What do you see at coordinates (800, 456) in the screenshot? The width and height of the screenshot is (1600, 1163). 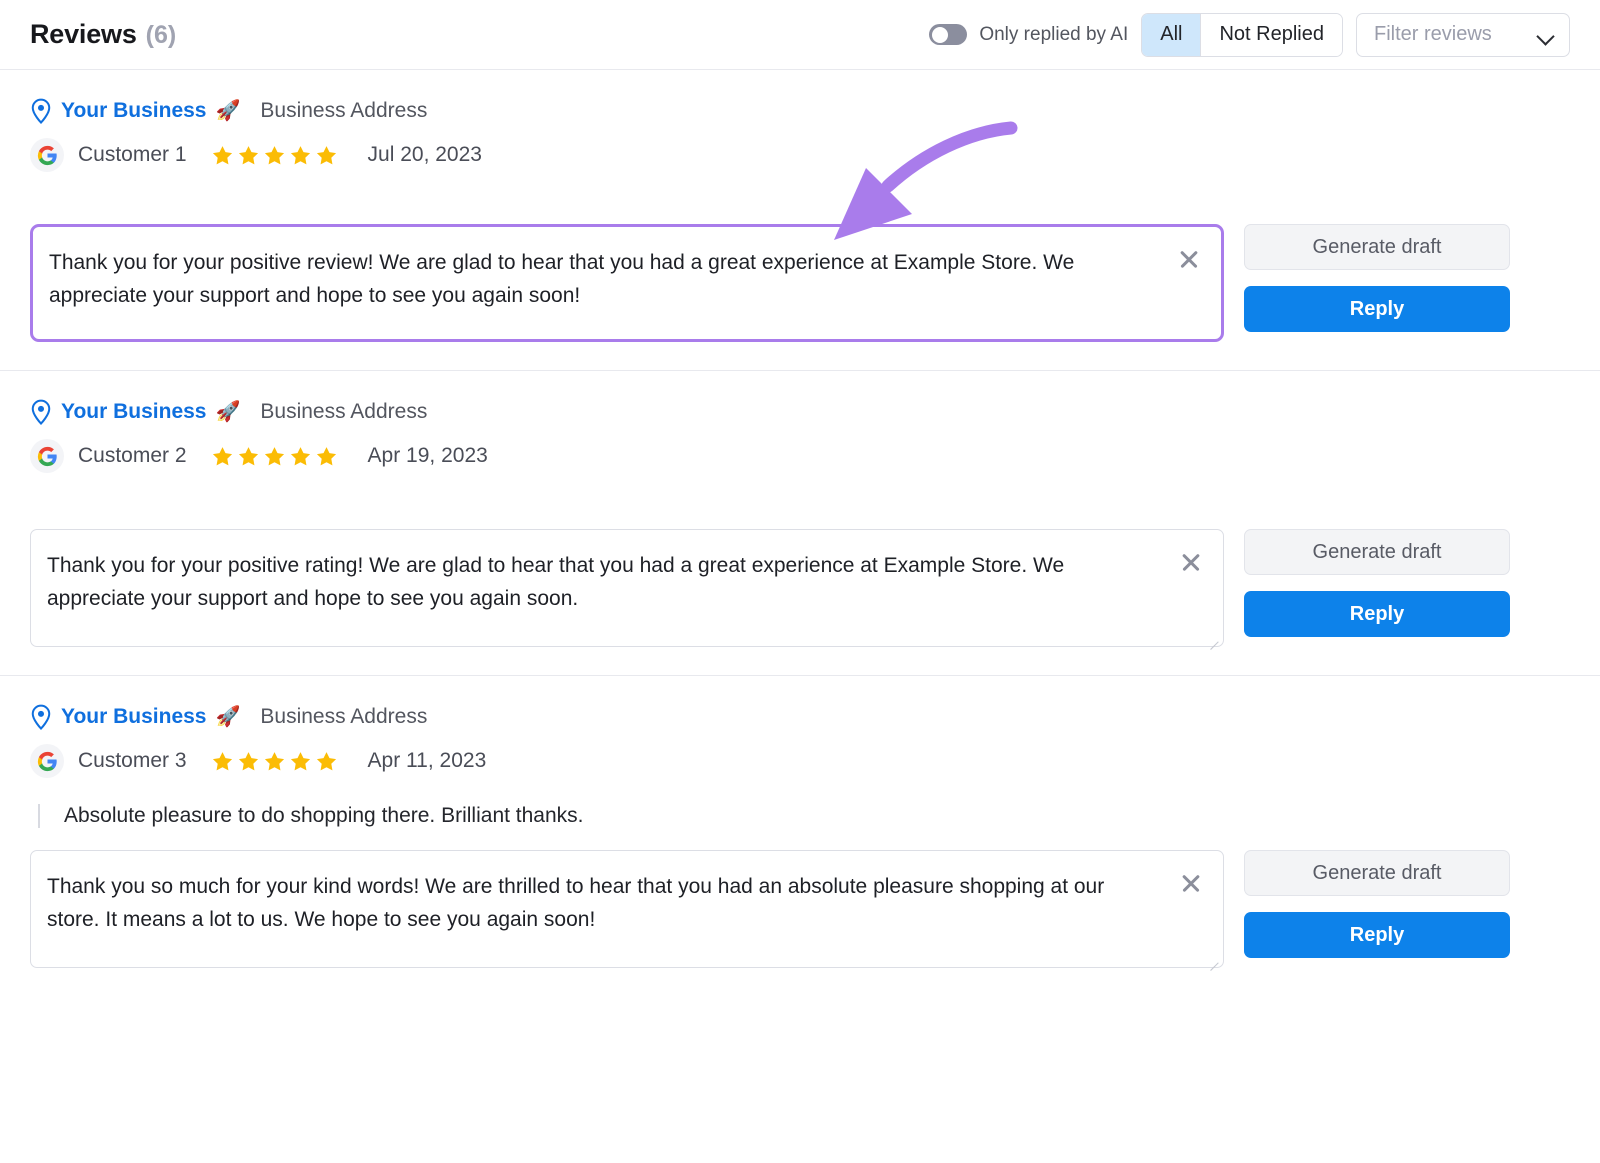 I see `customer-line: Customer 2 Apr 19, 2023` at bounding box center [800, 456].